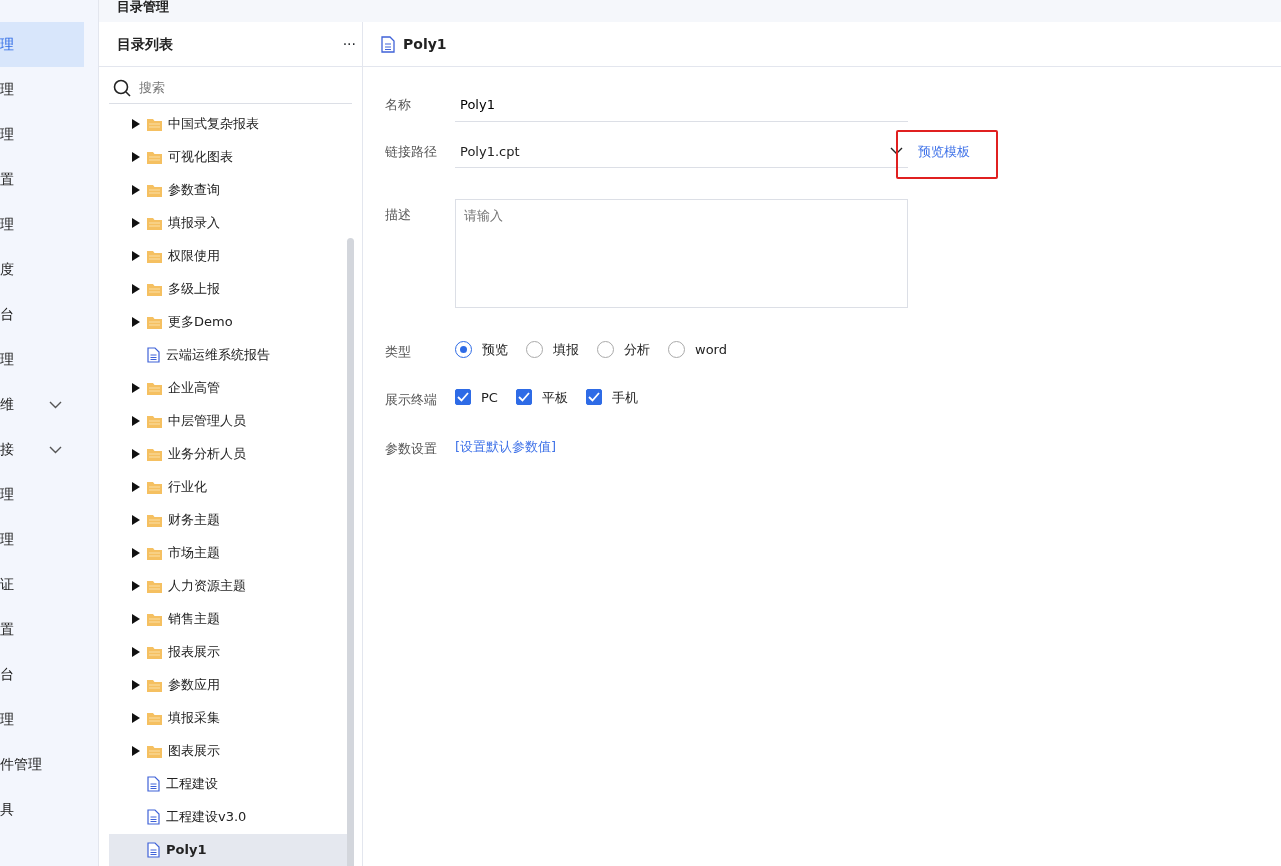 The image size is (1281, 866). What do you see at coordinates (228, 388) in the screenshot?
I see `tree-item: 企业高管` at bounding box center [228, 388].